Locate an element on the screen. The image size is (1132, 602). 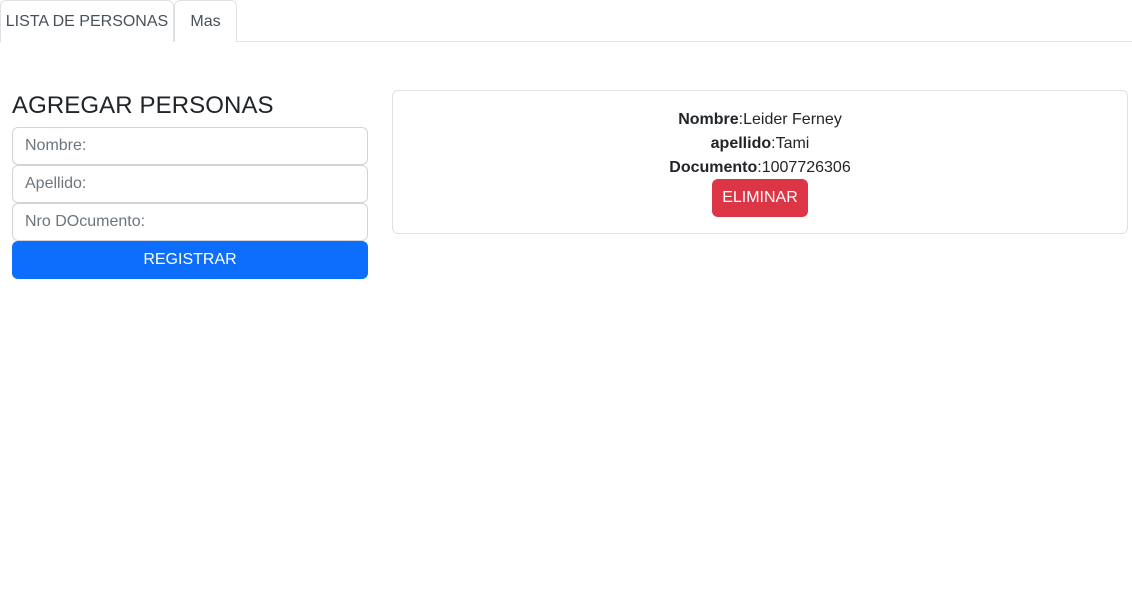
persona-apellido: apellido:Tami is located at coordinates (760, 143).